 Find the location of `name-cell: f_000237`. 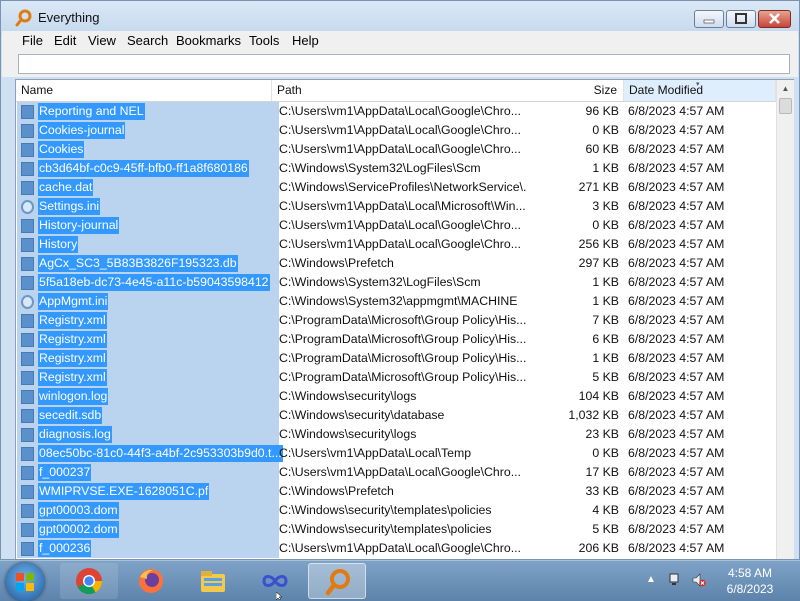

name-cell: f_000237 is located at coordinates (148, 472).